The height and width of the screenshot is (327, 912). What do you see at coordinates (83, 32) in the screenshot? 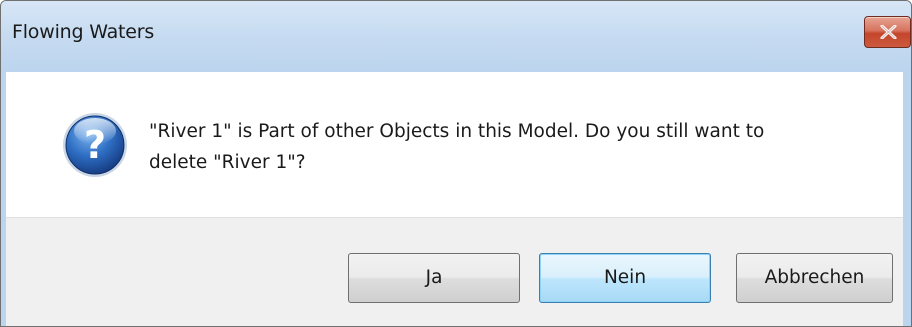
I see `window-title: Flowing Waters` at bounding box center [83, 32].